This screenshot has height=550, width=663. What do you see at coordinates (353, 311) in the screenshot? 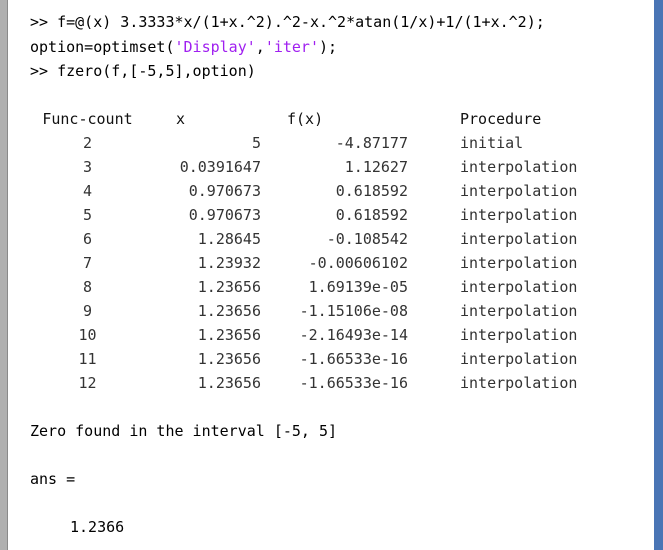
I see `cell-fx: -1.15106e-08` at bounding box center [353, 311].